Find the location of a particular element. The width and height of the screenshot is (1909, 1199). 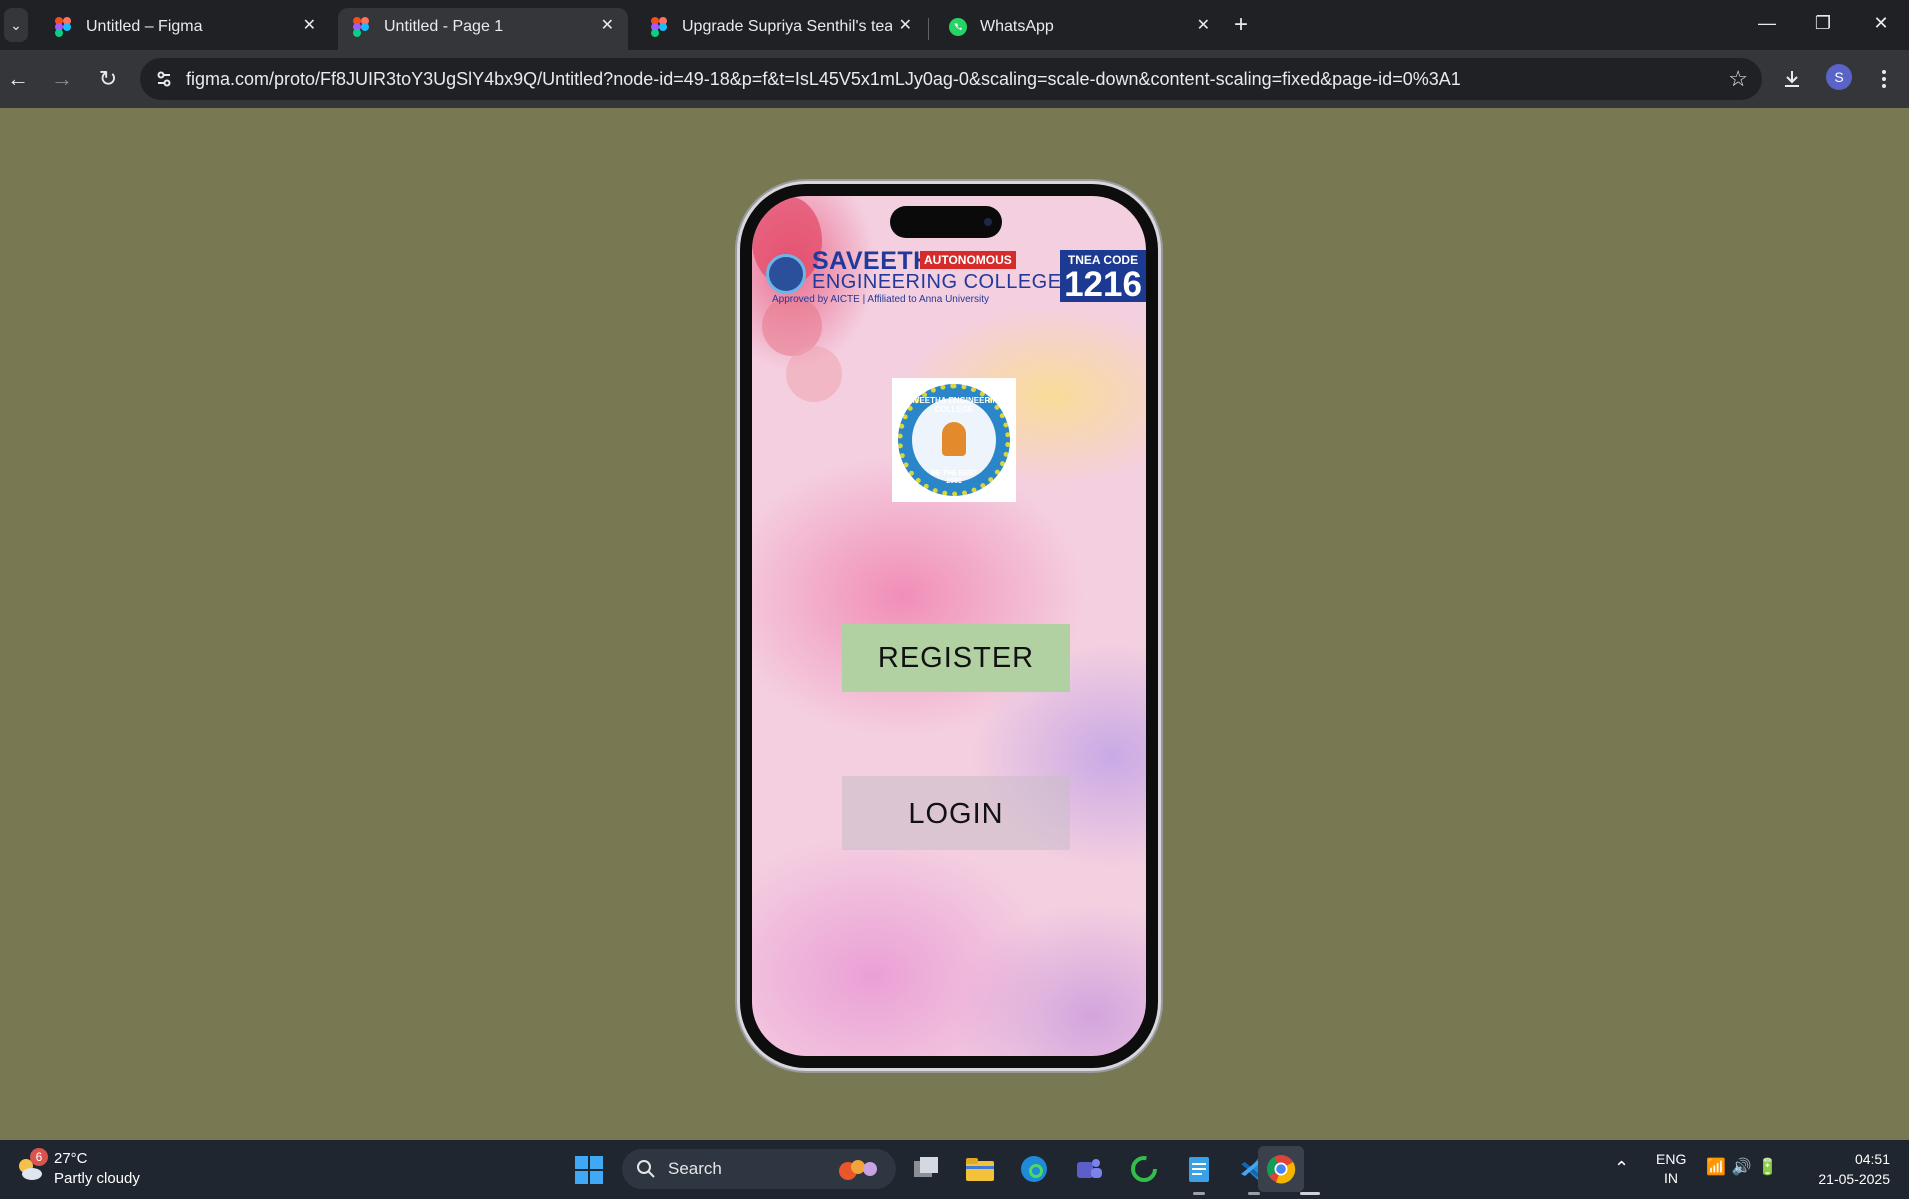

college-emblem-icon is located at coordinates (786, 274).